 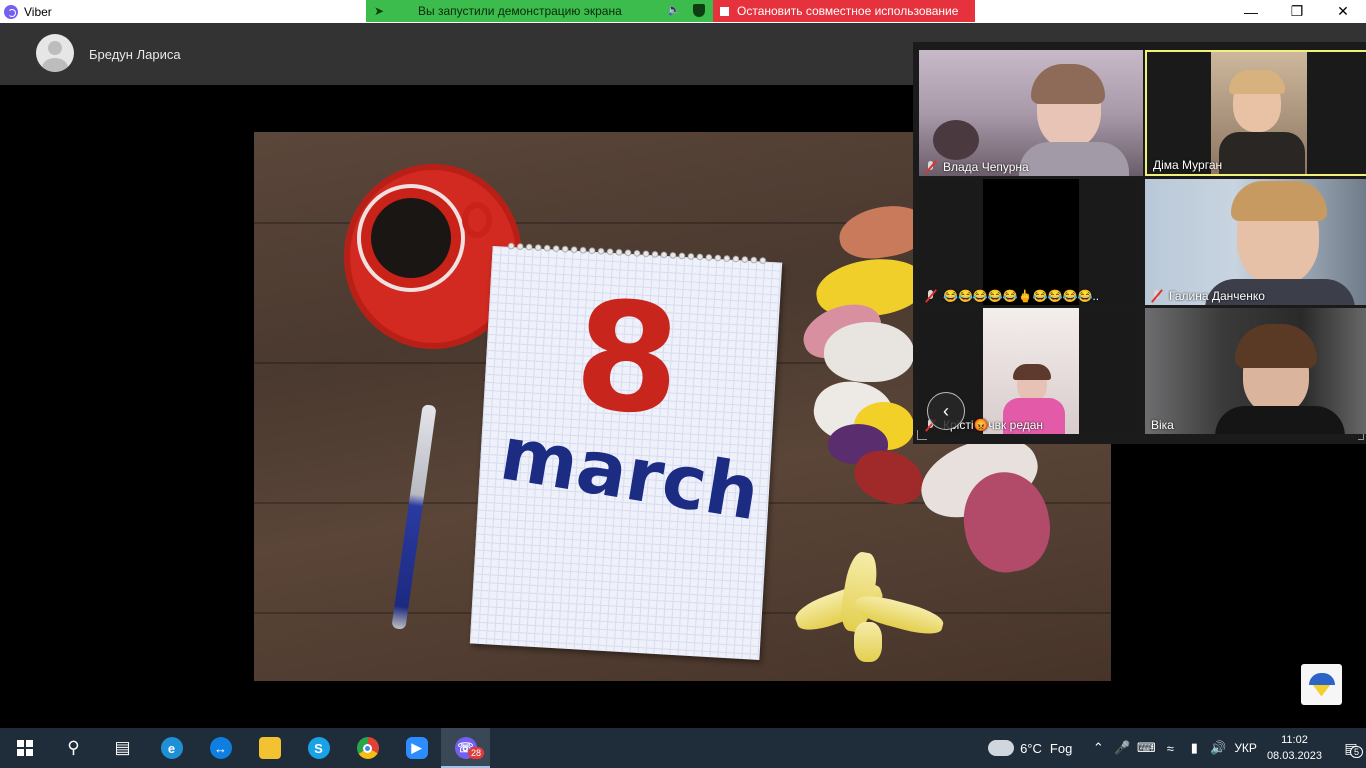 I want to click on coffee-cup, so click(x=411, y=238).